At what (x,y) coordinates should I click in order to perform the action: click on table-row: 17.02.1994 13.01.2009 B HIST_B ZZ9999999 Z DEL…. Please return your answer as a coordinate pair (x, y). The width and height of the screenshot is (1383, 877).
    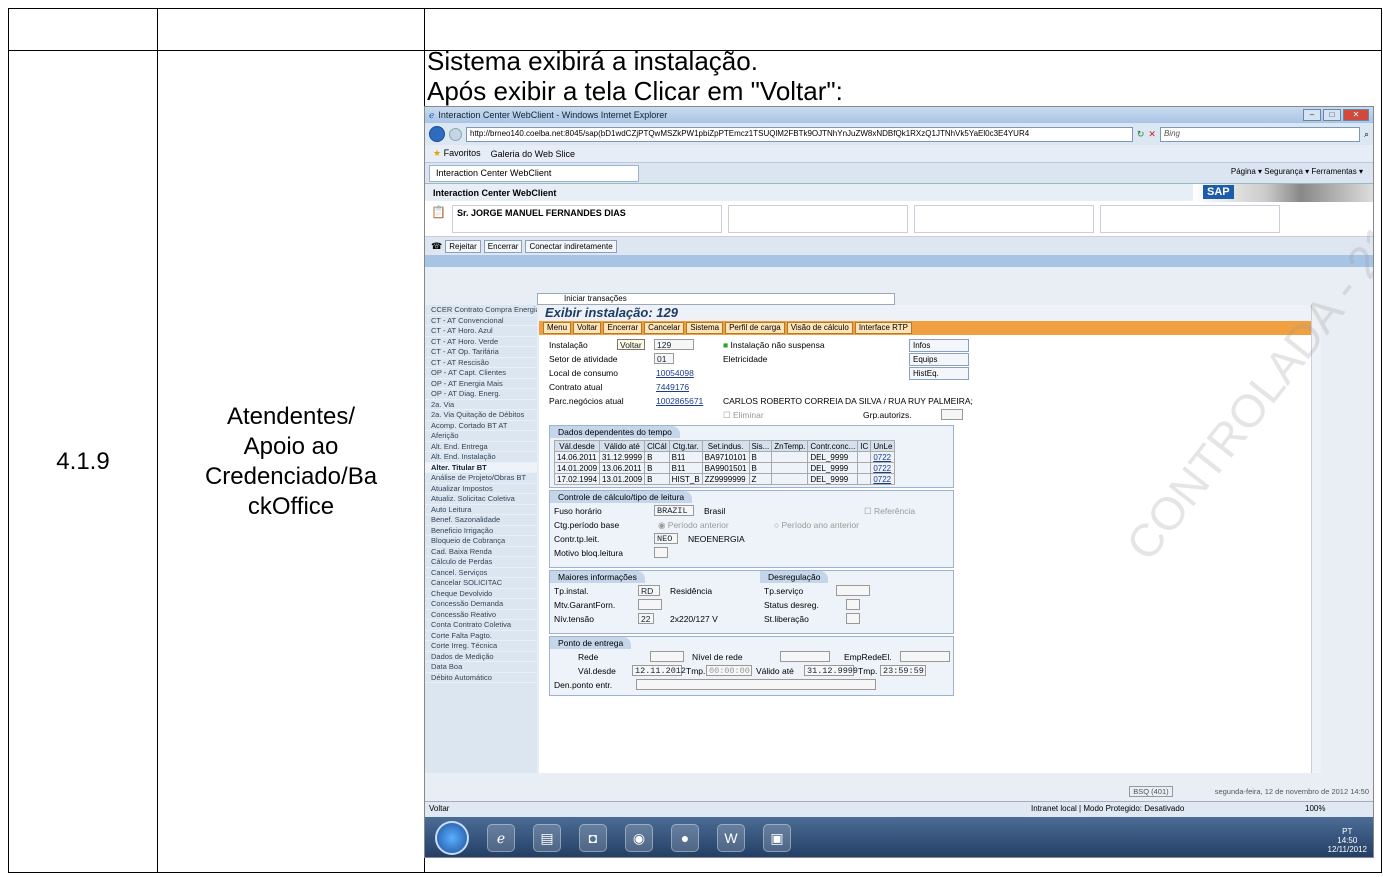
    Looking at the image, I should click on (724, 479).